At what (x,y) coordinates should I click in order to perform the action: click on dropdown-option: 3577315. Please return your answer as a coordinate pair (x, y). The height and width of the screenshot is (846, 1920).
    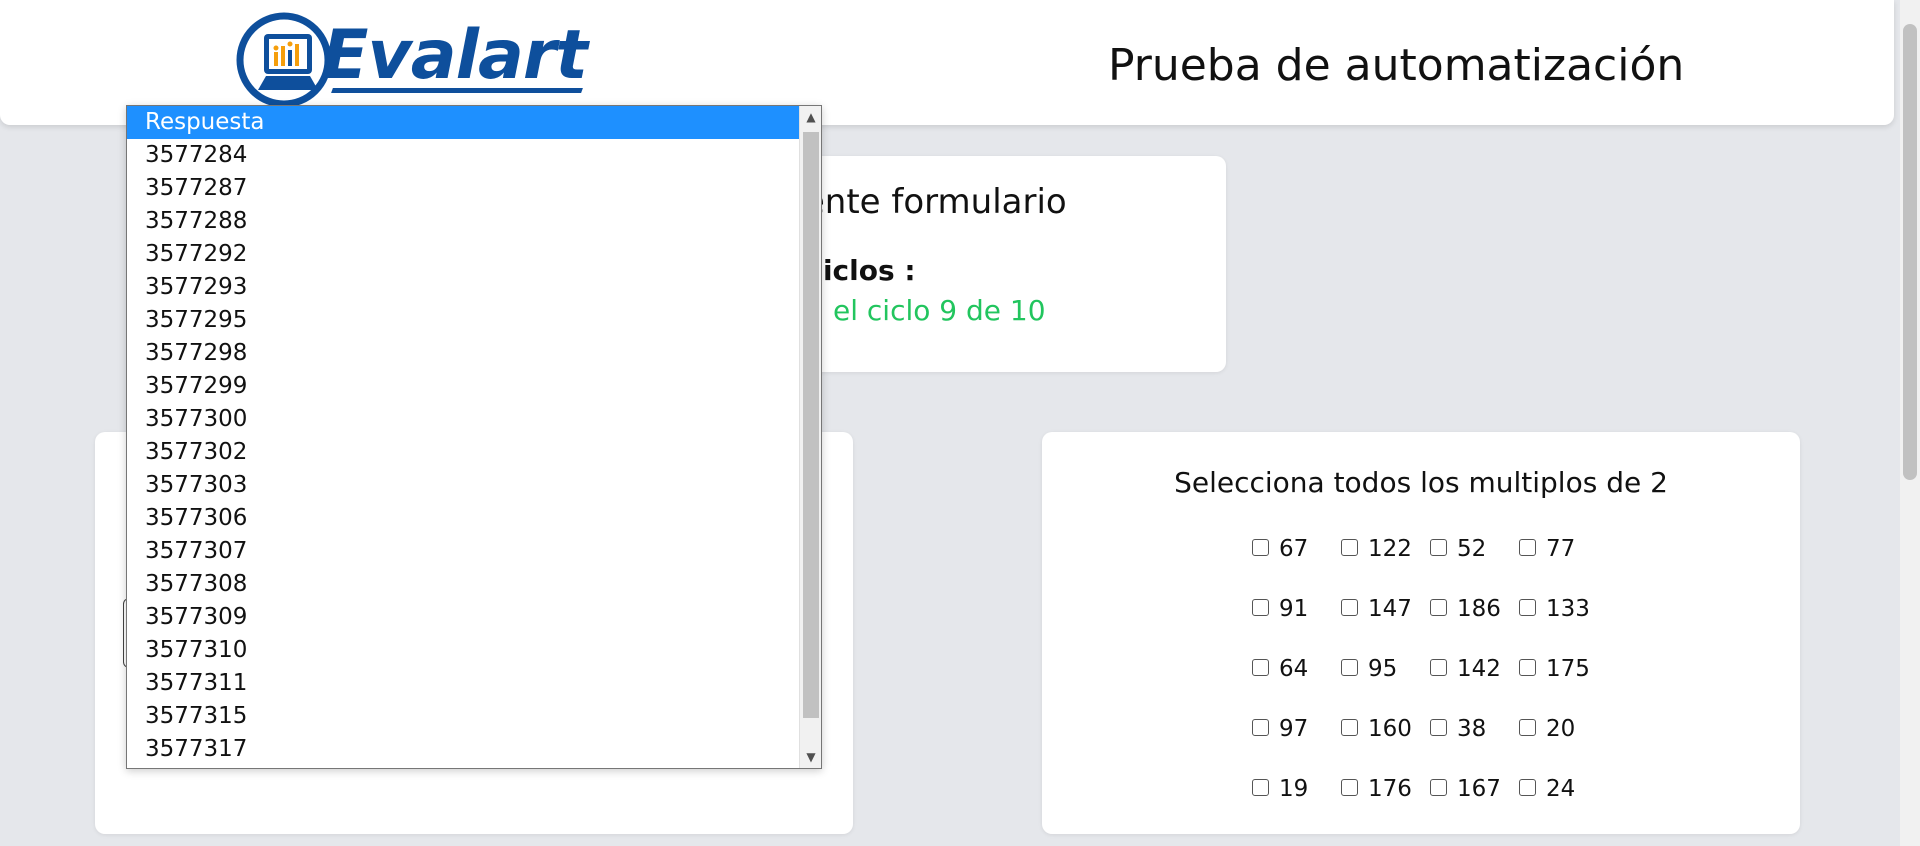
    Looking at the image, I should click on (463, 716).